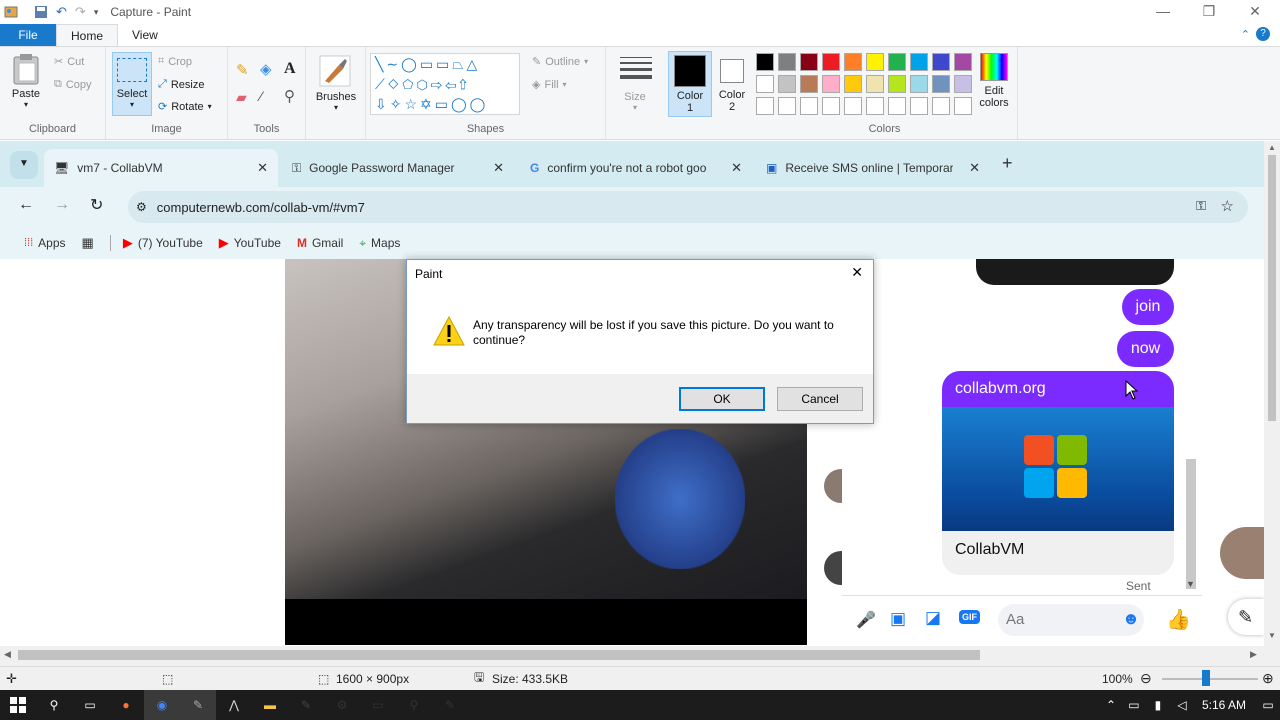 The width and height of the screenshot is (1280, 720). I want to click on gif-icon: GIF, so click(969, 617).